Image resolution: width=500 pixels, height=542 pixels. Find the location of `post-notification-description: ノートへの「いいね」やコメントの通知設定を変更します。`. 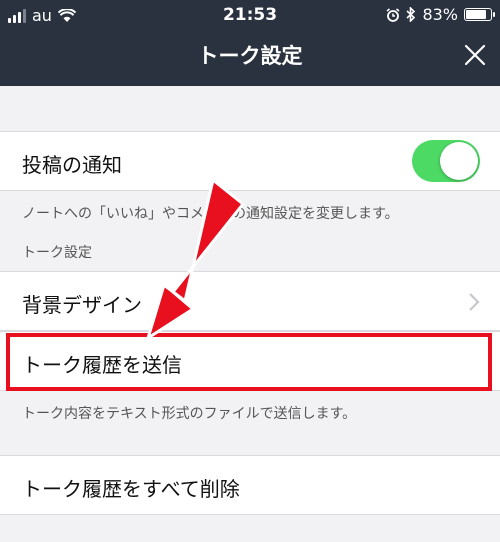

post-notification-description: ノートへの「いいね」やコメントの通知設定を変更します。 is located at coordinates (210, 214).